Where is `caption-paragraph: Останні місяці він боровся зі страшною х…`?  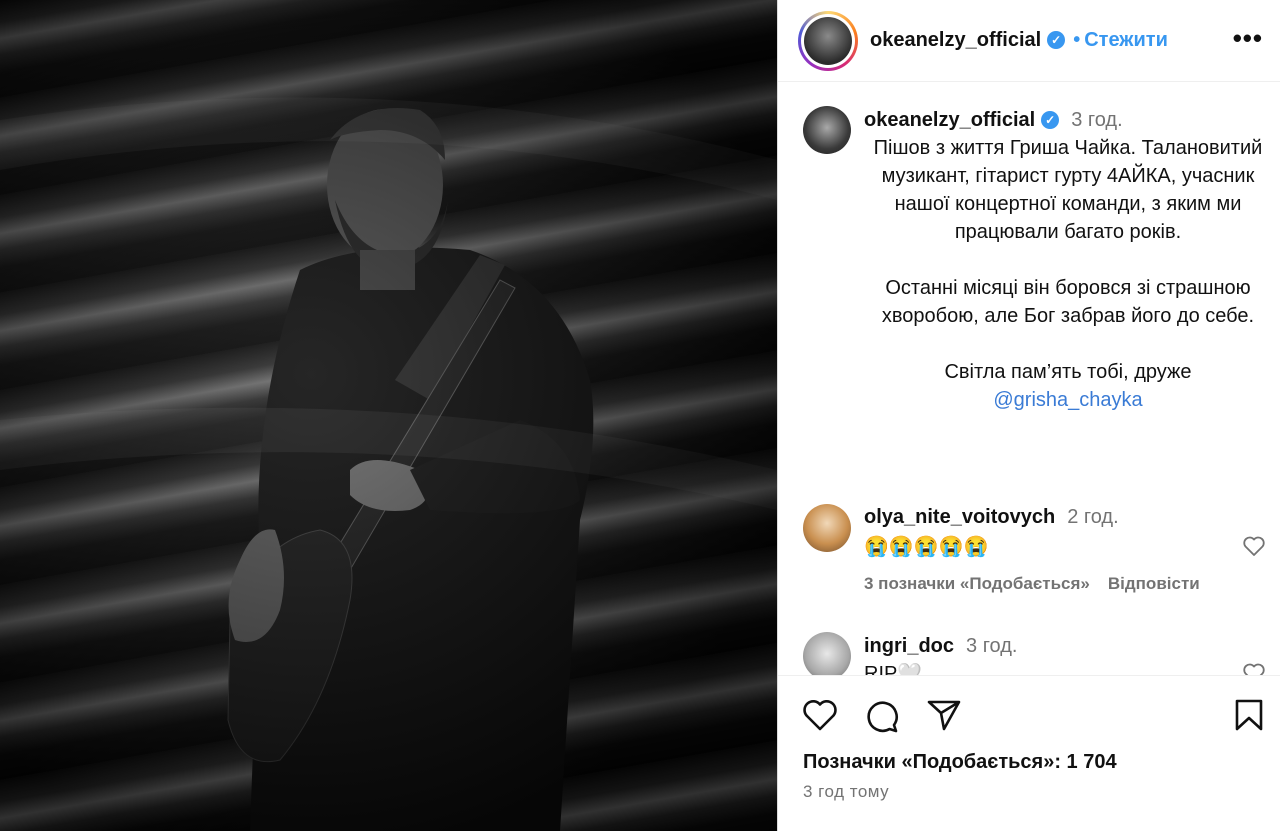
caption-paragraph: Останні місяці він боровся зі страшною х… is located at coordinates (1068, 302).